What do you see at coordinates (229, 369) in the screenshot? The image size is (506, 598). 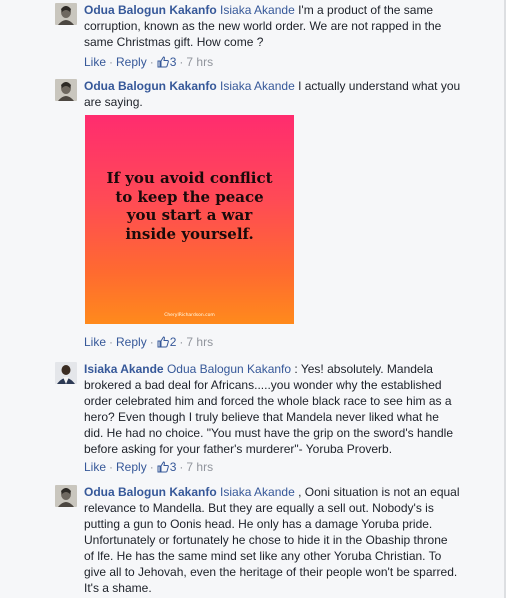 I see `comment-mention: Odua Balogun Kakanfo` at bounding box center [229, 369].